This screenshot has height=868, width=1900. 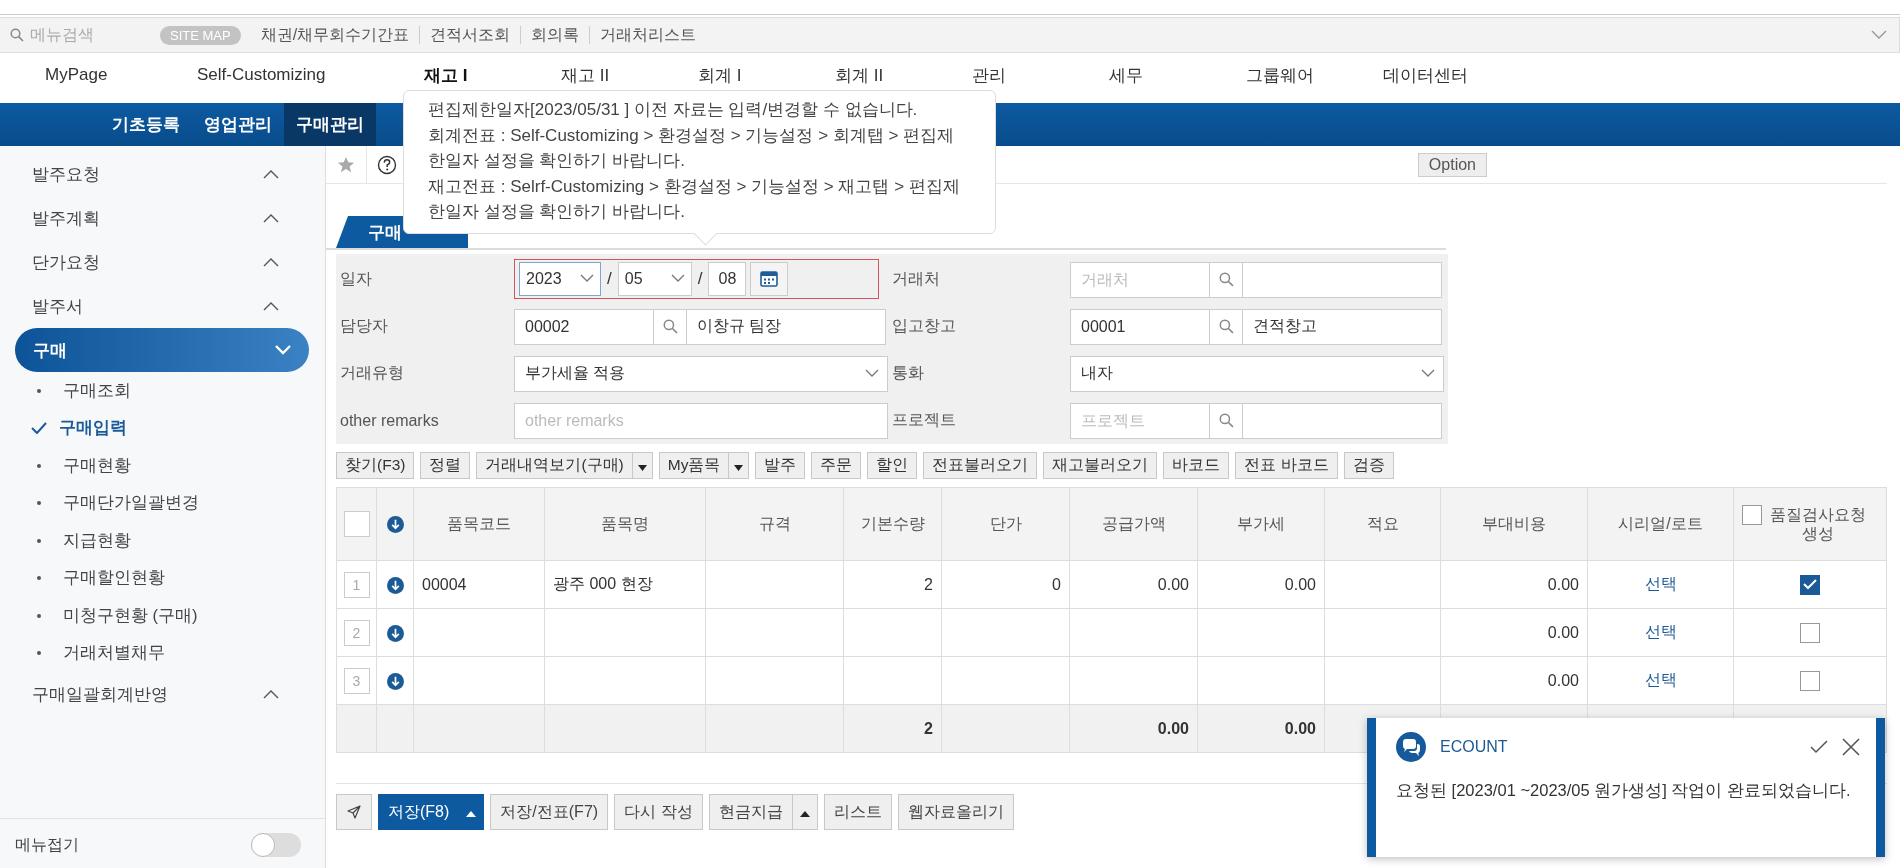 What do you see at coordinates (155, 306) in the screenshot?
I see `sidebar-group: 발주서` at bounding box center [155, 306].